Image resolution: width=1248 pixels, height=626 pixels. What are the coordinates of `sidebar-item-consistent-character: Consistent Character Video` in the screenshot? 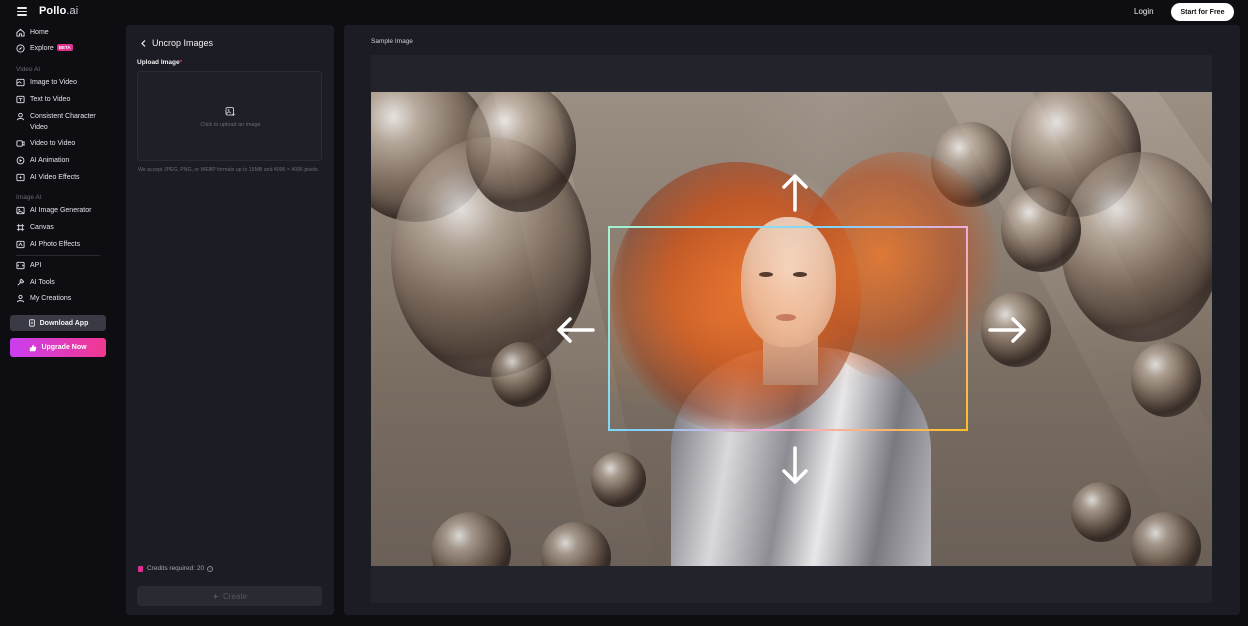 It's located at (59, 122).